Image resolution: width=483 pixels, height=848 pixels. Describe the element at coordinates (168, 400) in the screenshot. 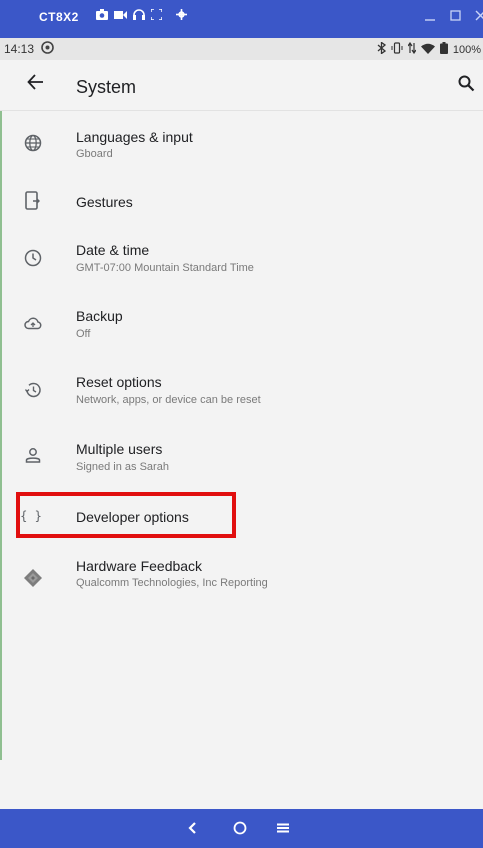

I see `item-subtitle: Network, apps, or device can be reset` at that location.